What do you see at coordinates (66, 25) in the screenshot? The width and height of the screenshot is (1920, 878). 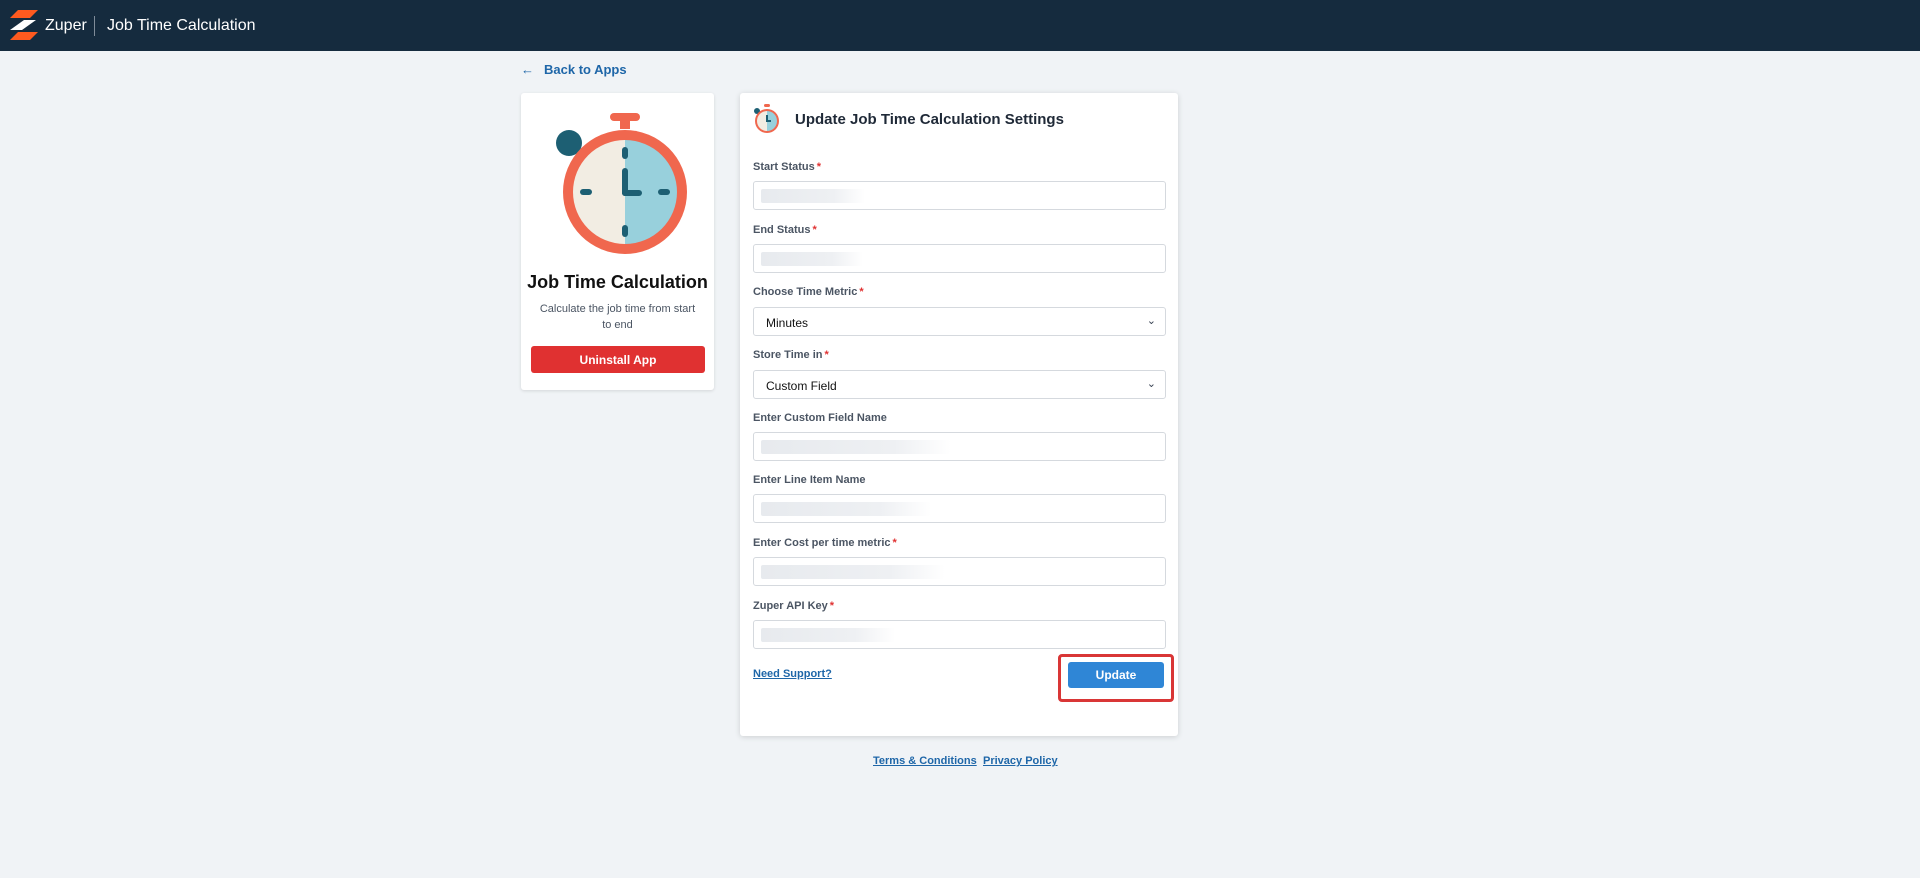 I see `brand-name: Zuper` at bounding box center [66, 25].